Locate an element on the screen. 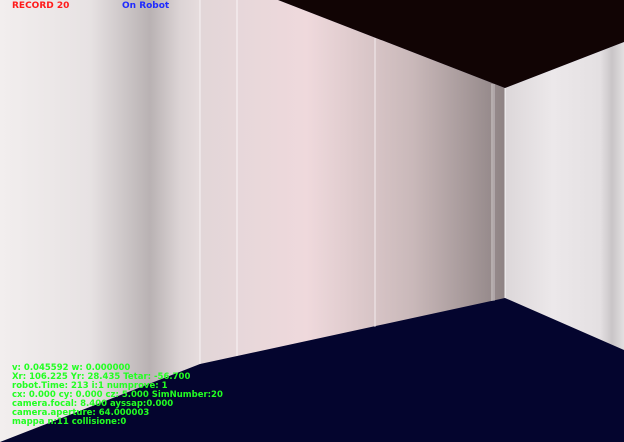 This screenshot has width=624, height=442. mode-label: On Robot is located at coordinates (146, 6).